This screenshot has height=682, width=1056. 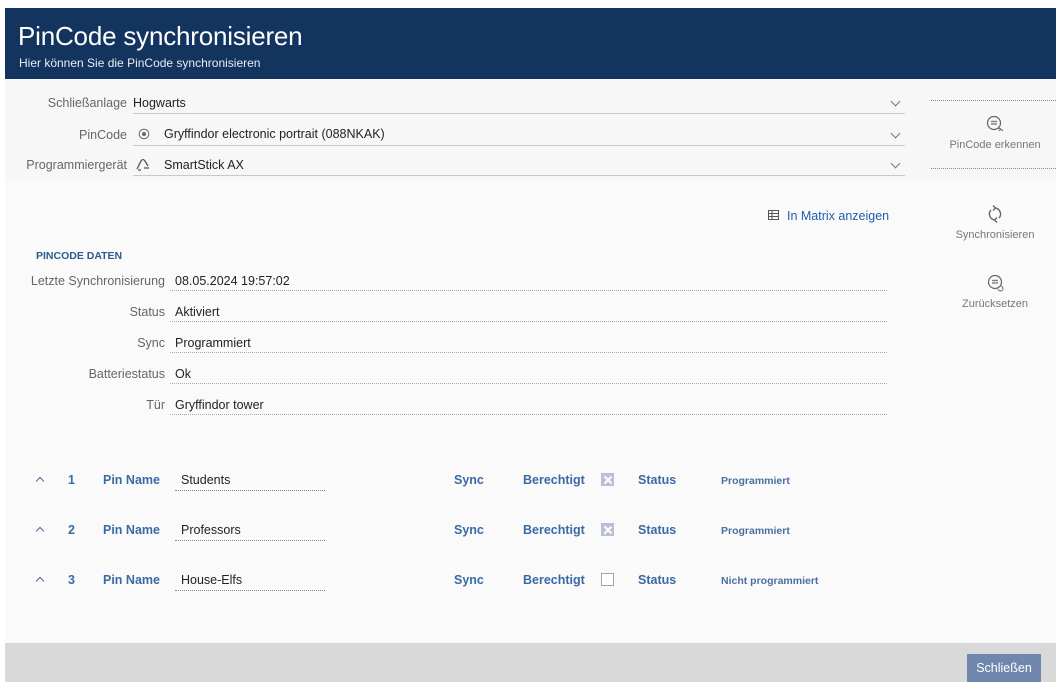 I want to click on synchronisieren-label: Synchronisieren, so click(x=995, y=235).